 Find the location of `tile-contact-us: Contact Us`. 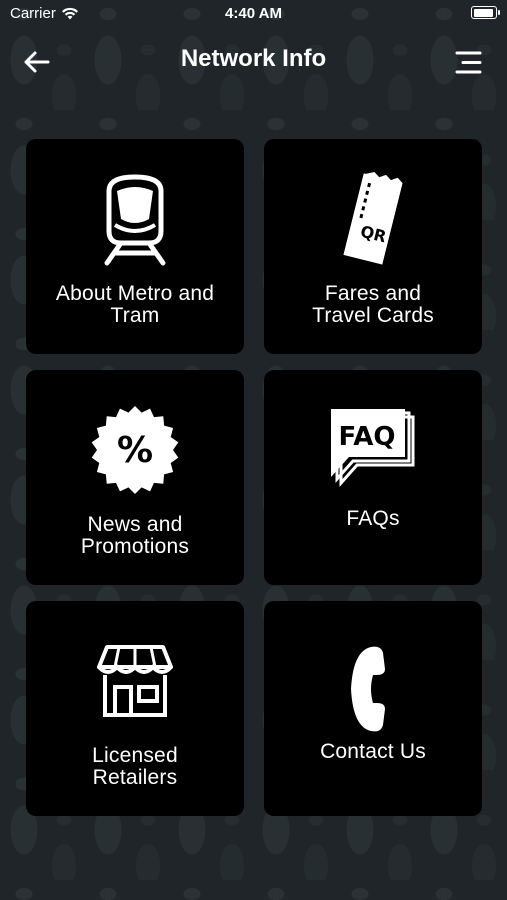

tile-contact-us: Contact Us is located at coordinates (373, 708).